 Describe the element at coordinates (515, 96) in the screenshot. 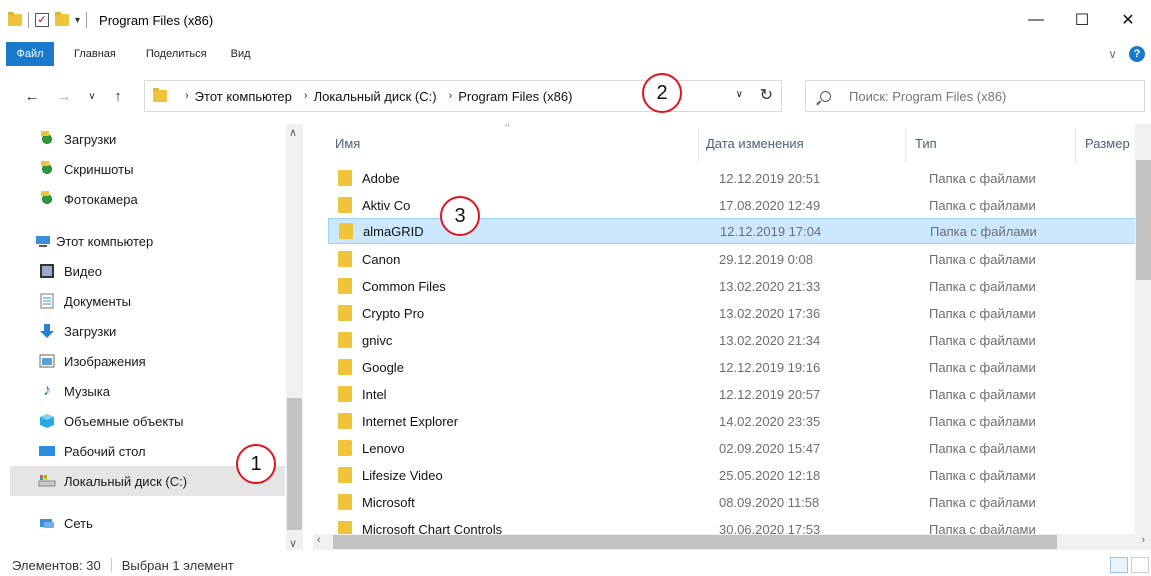

I see `breadcrumb-program-files-x86: Program Files (x86)` at that location.